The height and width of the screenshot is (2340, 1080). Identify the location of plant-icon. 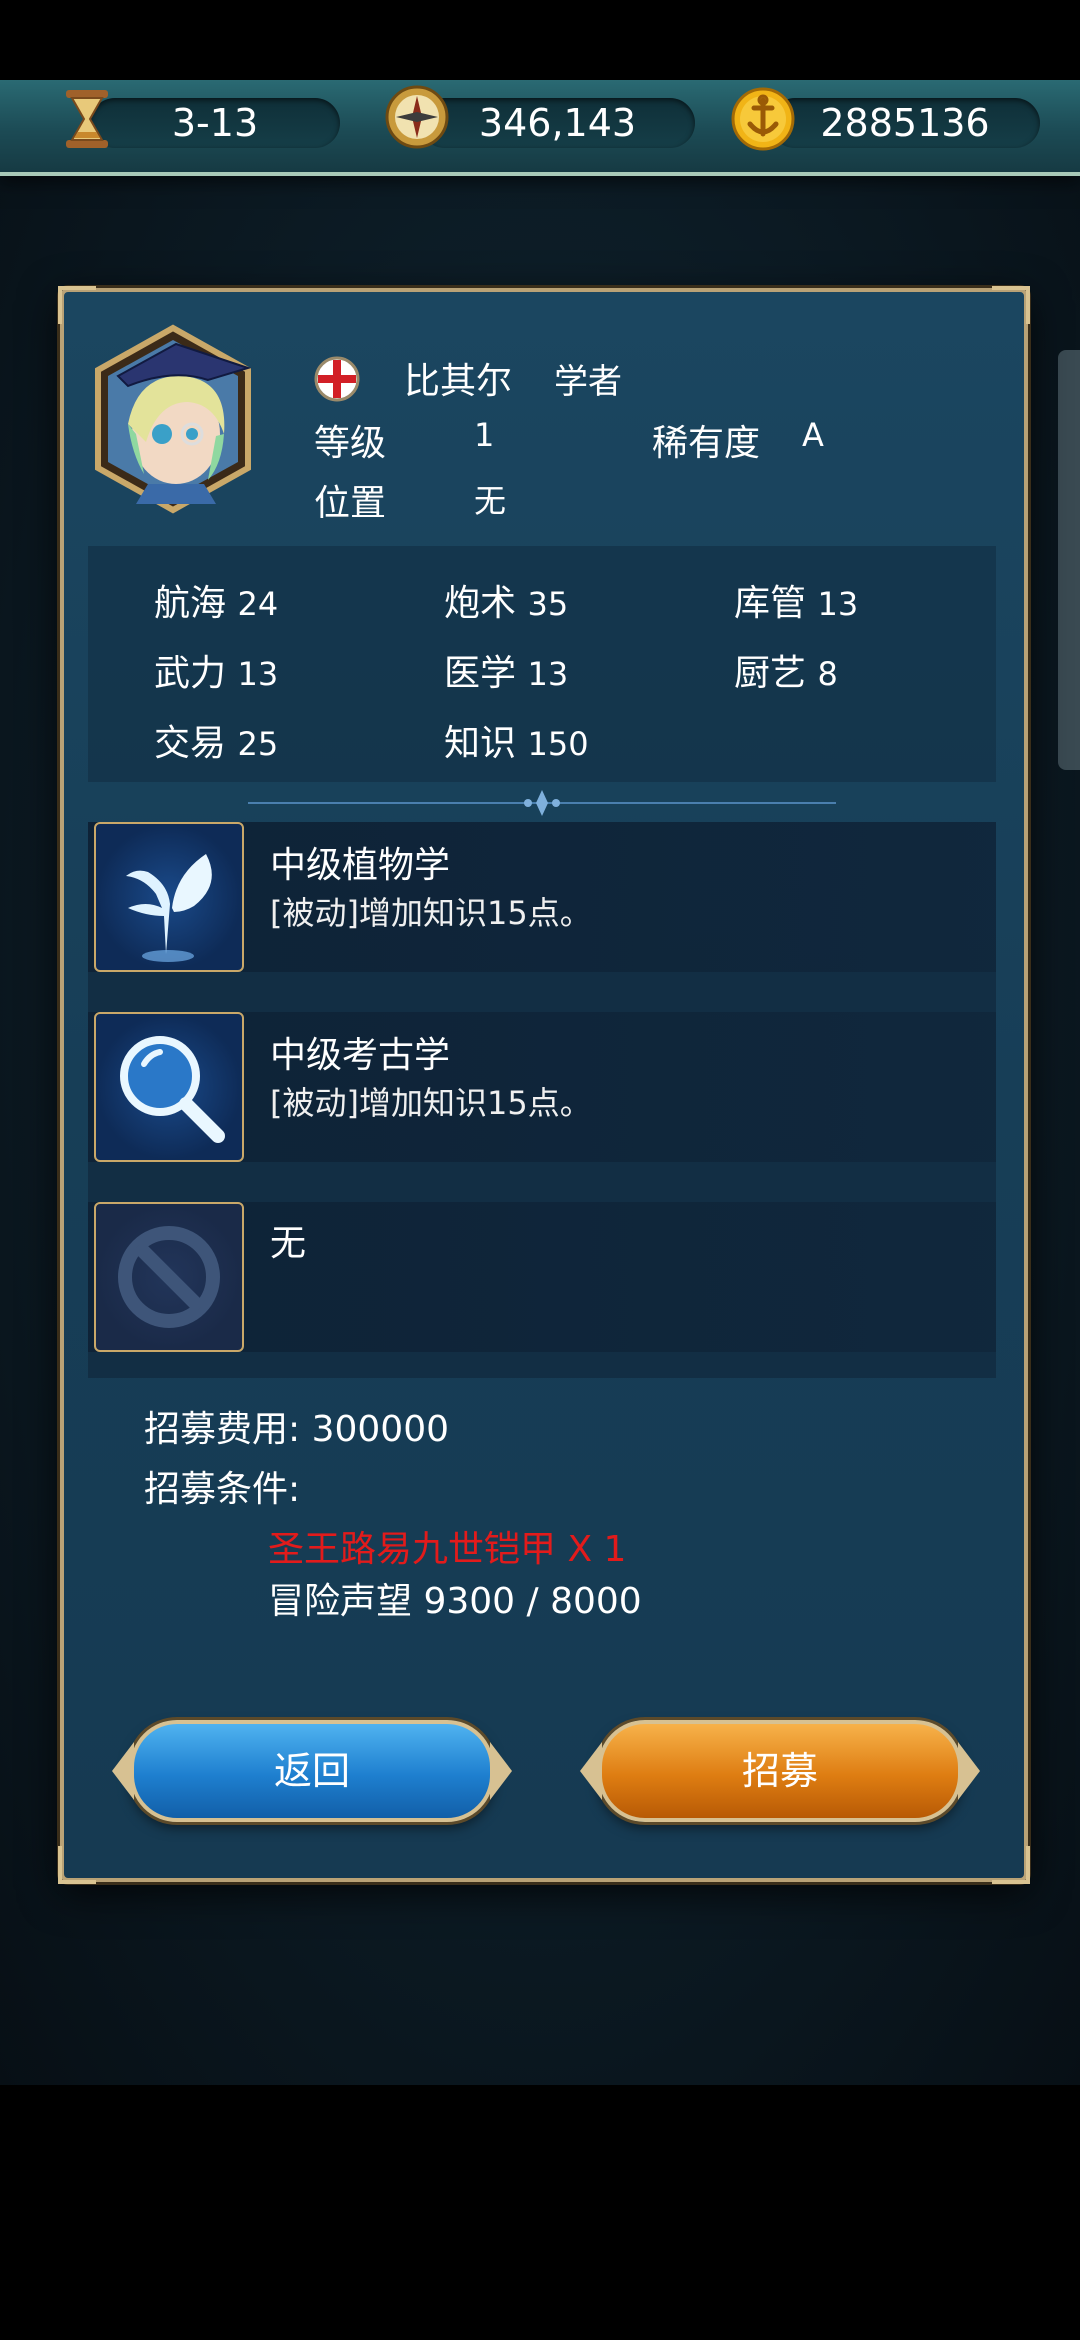
(169, 908).